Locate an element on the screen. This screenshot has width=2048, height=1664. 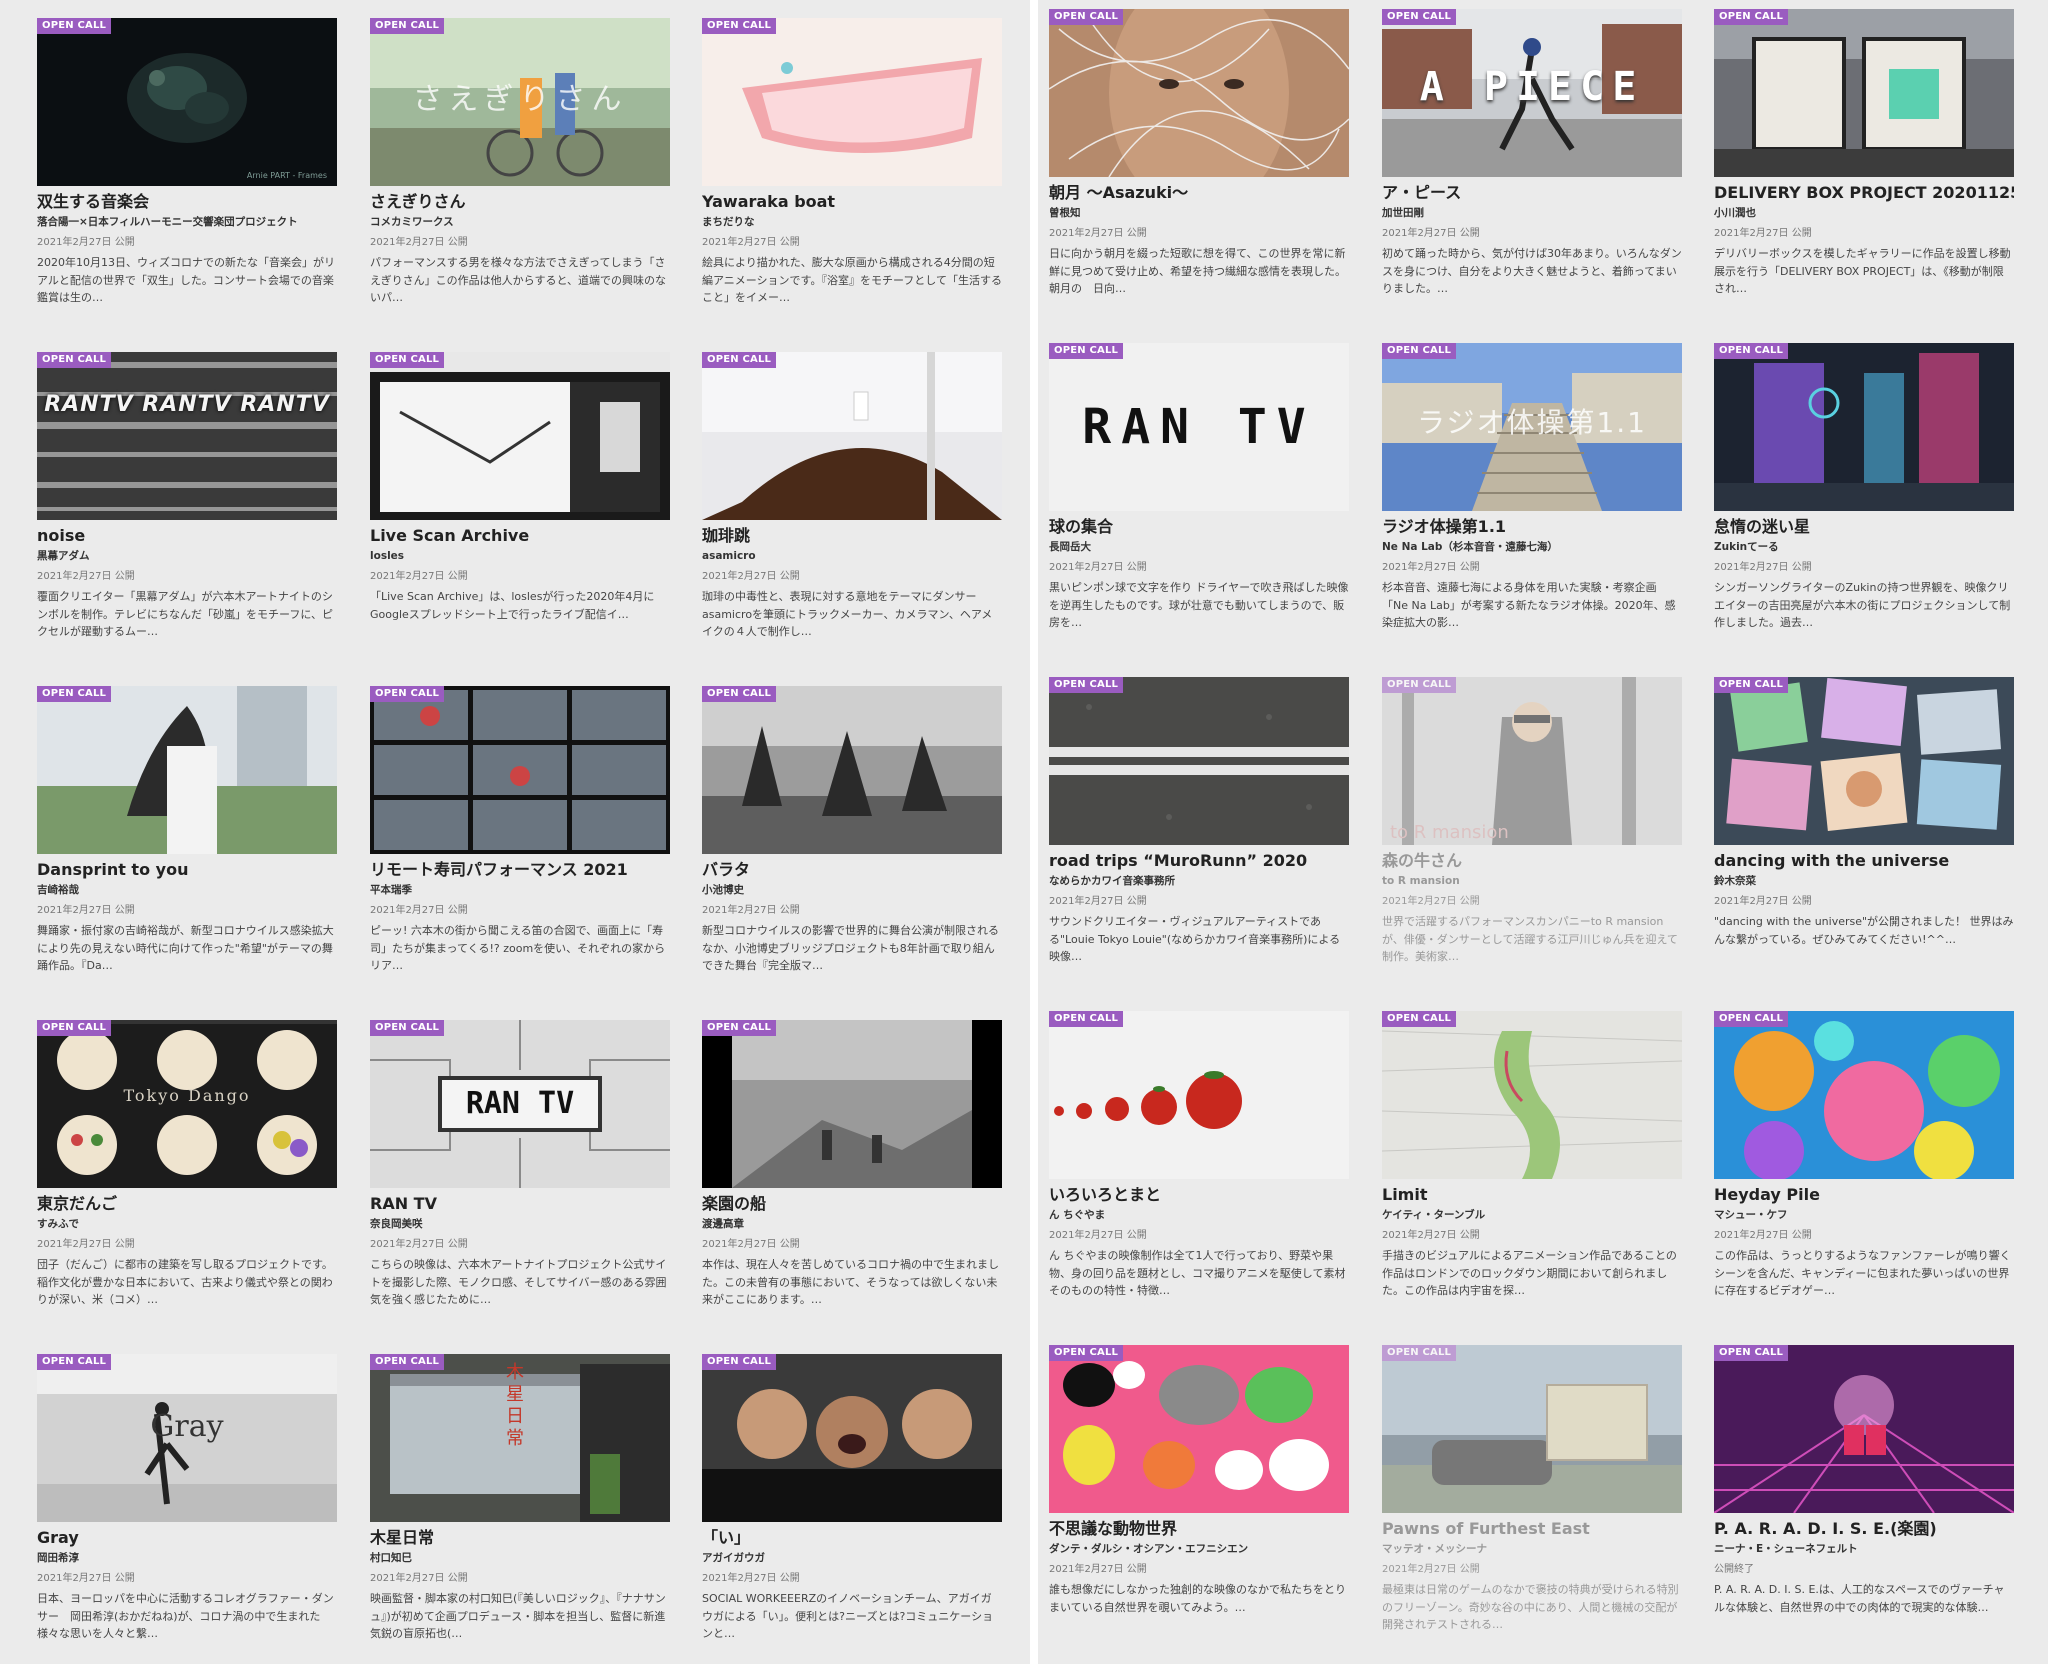
artwork-title: Gray is located at coordinates (187, 1538).